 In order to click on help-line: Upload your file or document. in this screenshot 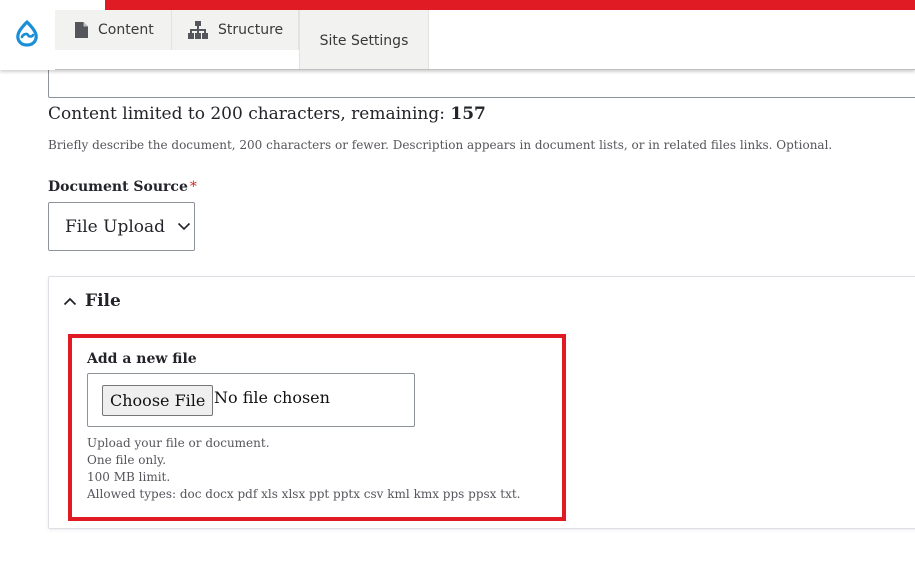, I will do `click(178, 443)`.